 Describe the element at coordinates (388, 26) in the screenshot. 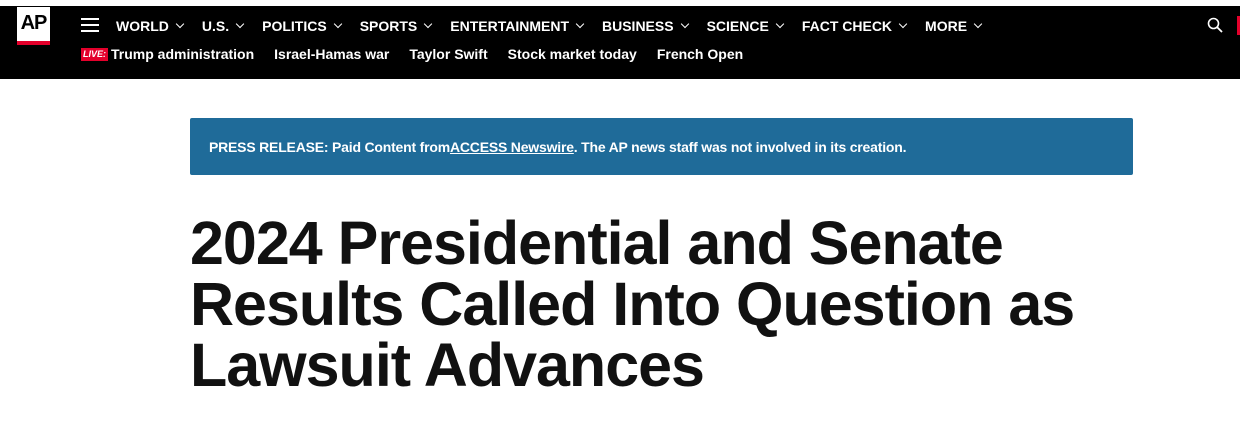

I see `nav-label: SPORTS` at that location.